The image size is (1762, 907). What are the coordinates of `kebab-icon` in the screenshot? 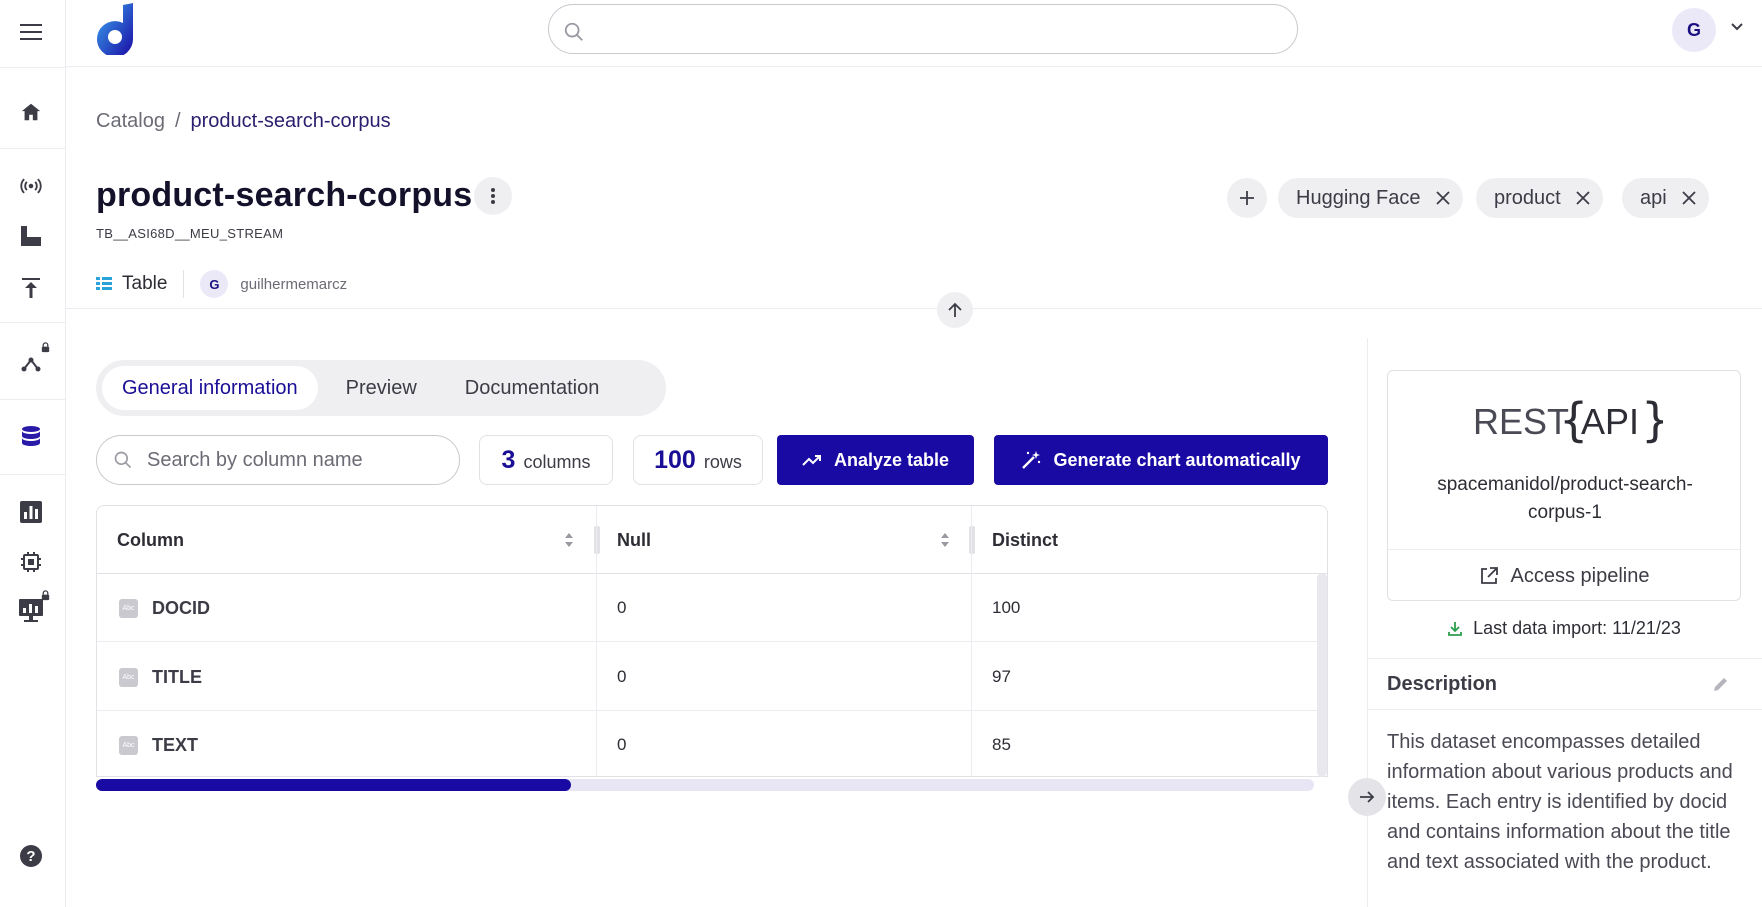 It's located at (493, 196).